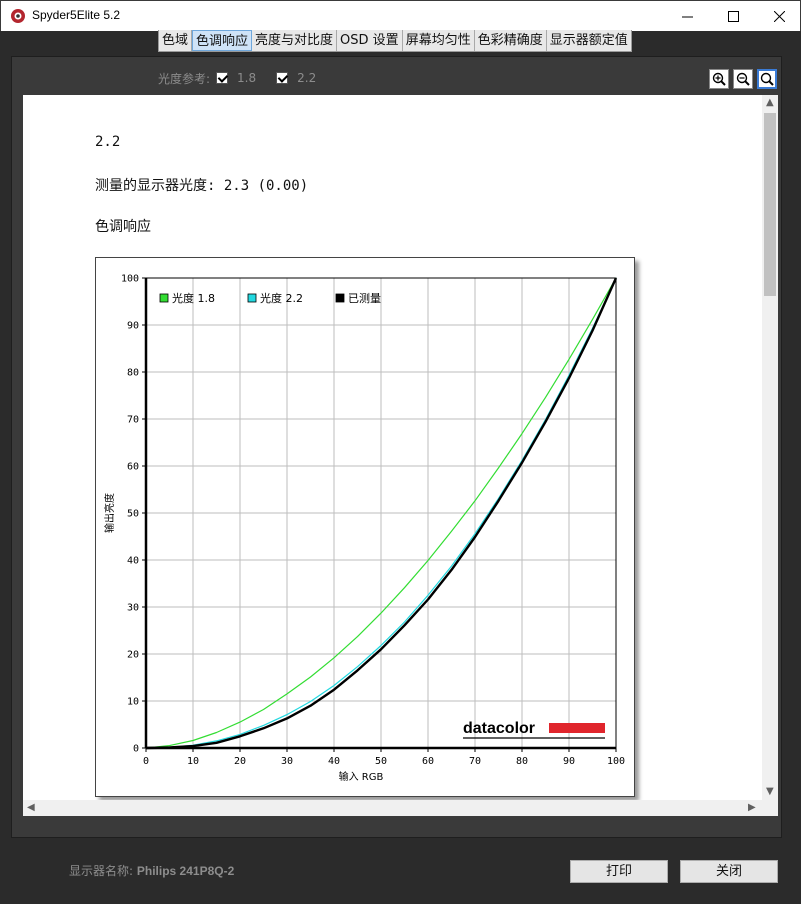 The image size is (801, 904). Describe the element at coordinates (282, 78) in the screenshot. I see `gamma-2-2-checkbox` at that location.